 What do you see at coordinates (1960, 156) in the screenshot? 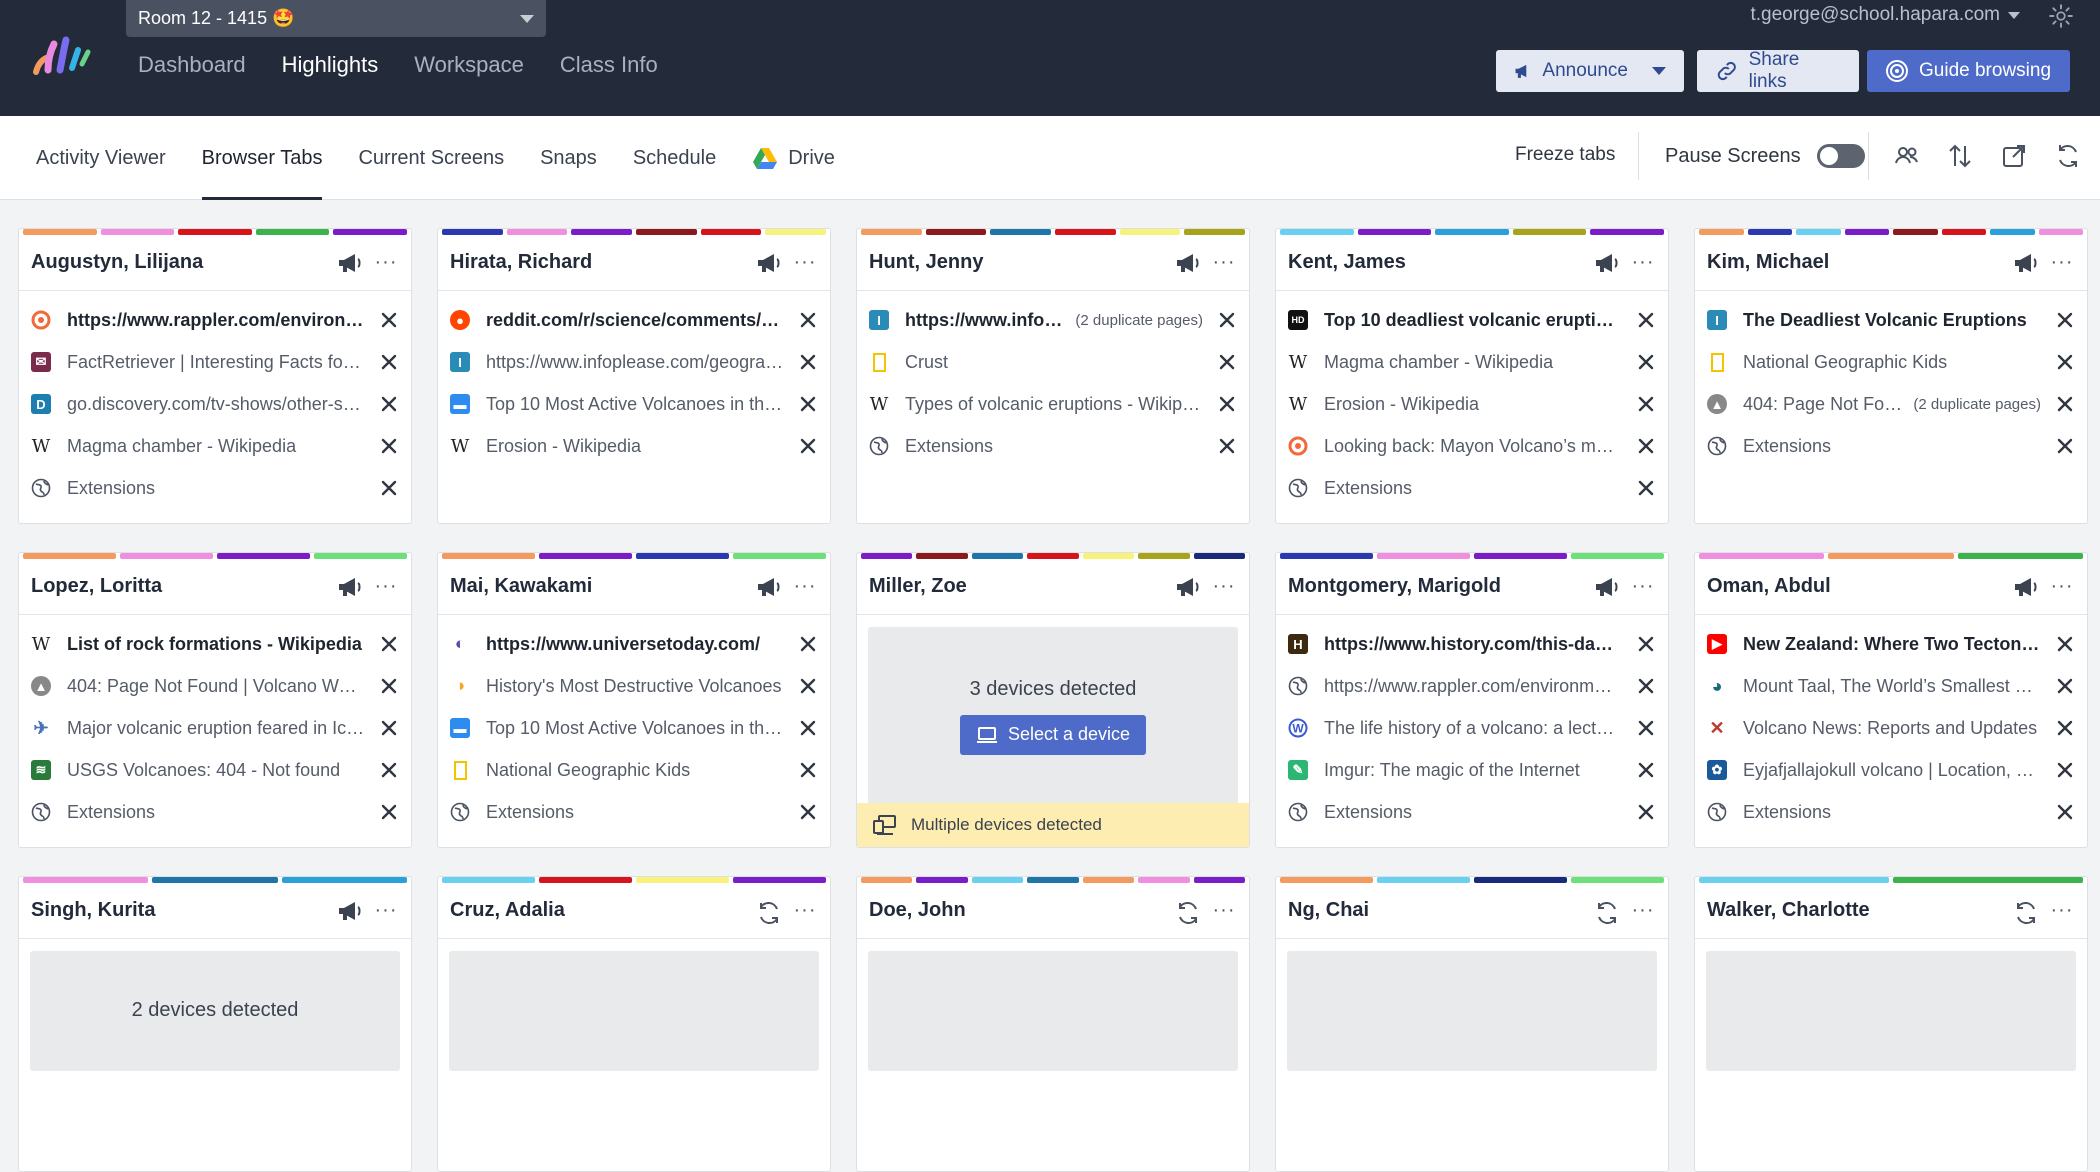
I see `sort-icon` at bounding box center [1960, 156].